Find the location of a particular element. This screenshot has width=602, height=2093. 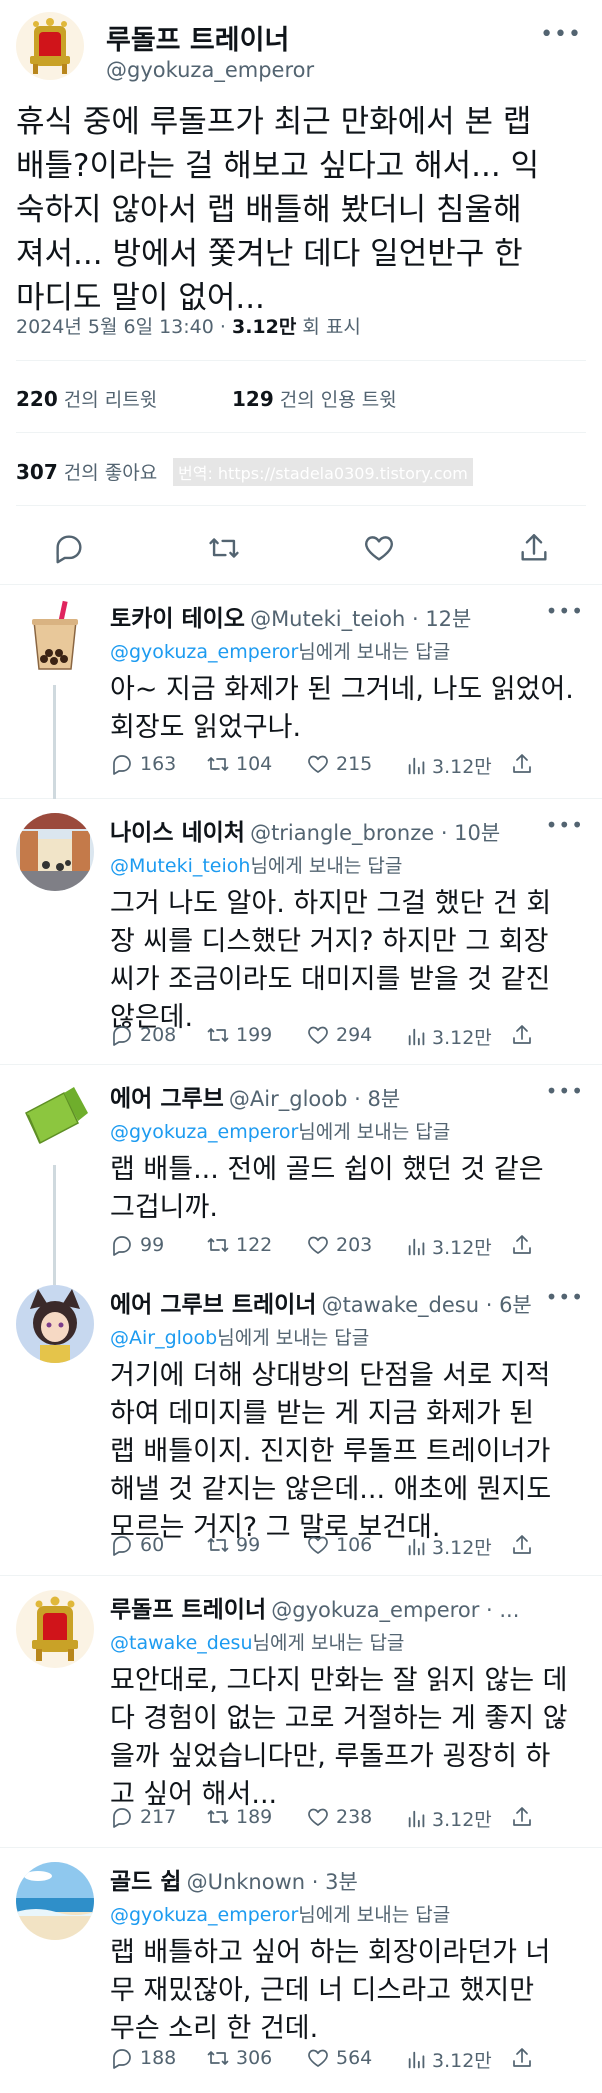

reply-time: · 12분 is located at coordinates (438, 619).